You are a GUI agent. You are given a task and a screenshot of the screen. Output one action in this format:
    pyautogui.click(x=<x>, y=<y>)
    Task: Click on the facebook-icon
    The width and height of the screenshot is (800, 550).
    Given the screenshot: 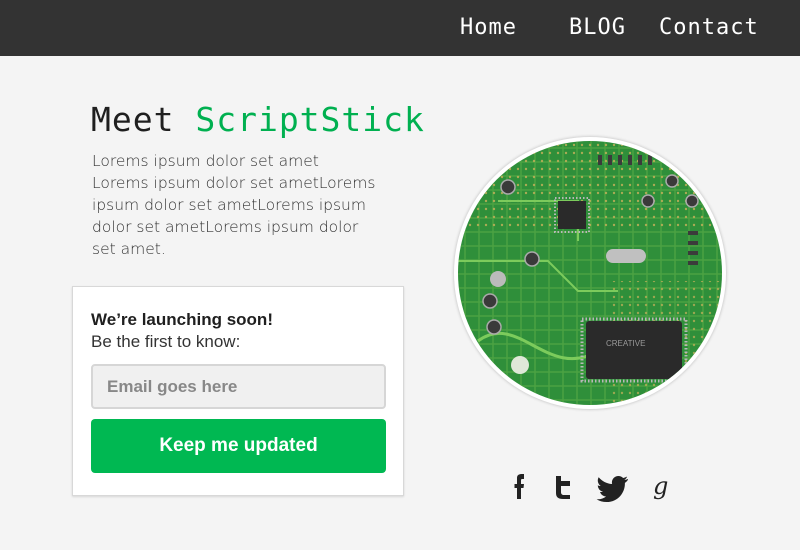 What is the action you would take?
    pyautogui.click(x=519, y=486)
    